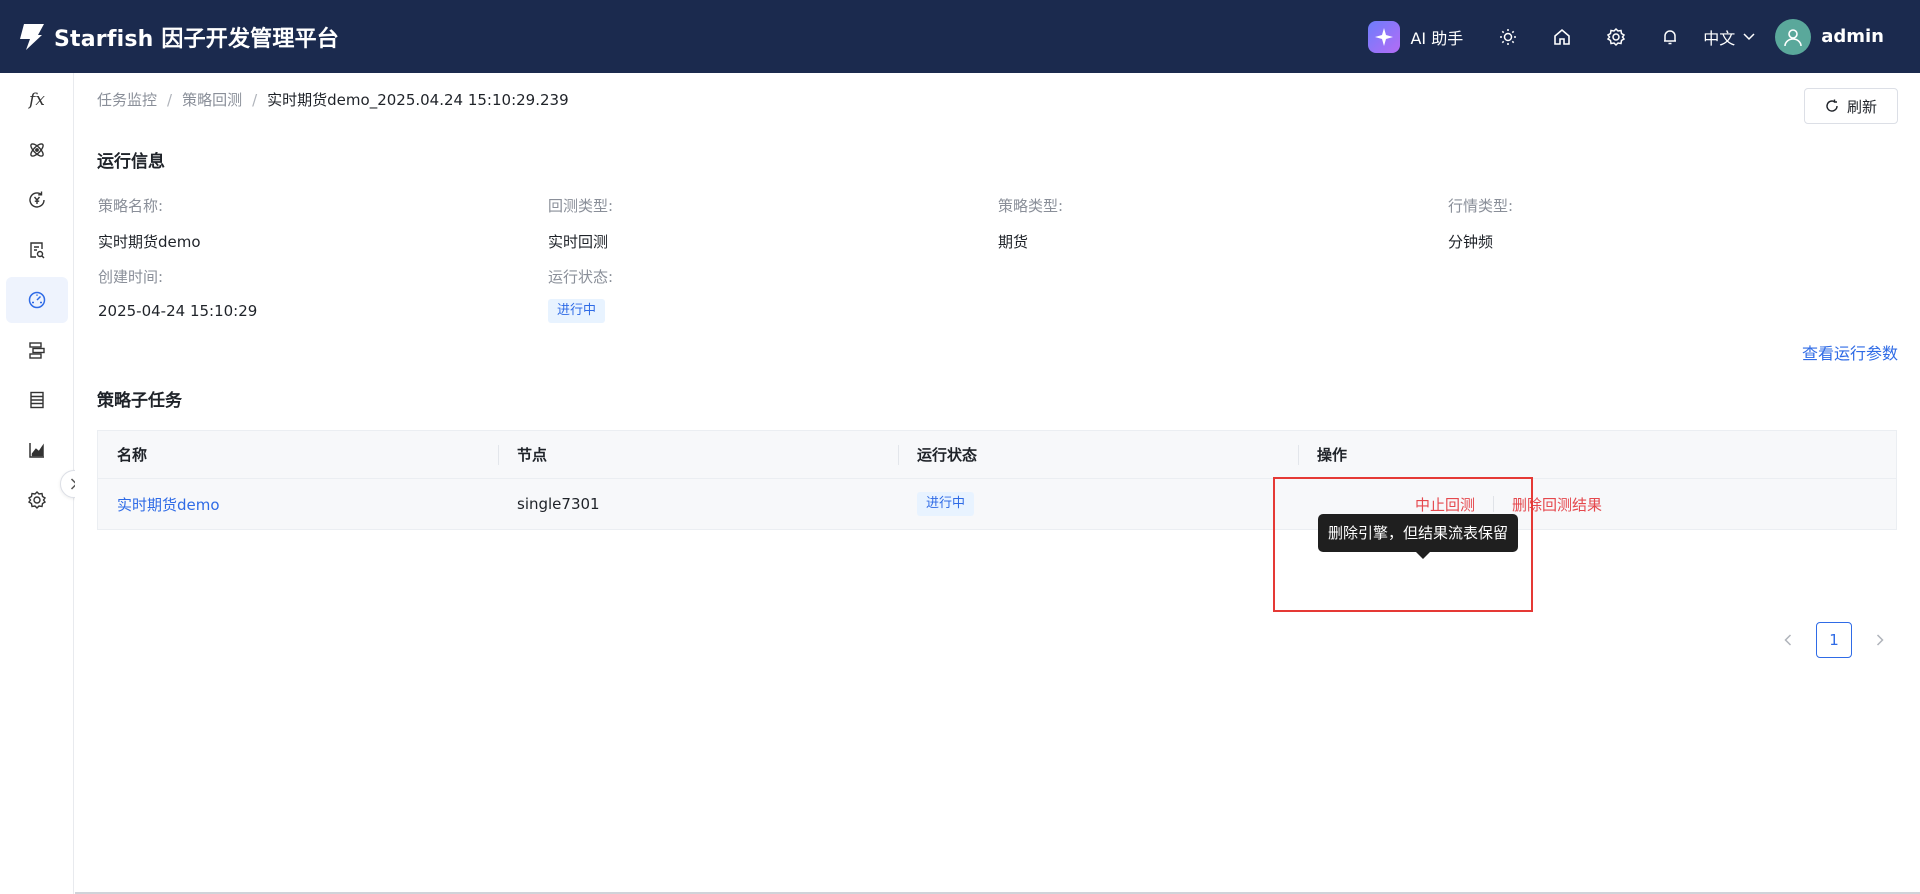  I want to click on sun-icon, so click(1508, 36).